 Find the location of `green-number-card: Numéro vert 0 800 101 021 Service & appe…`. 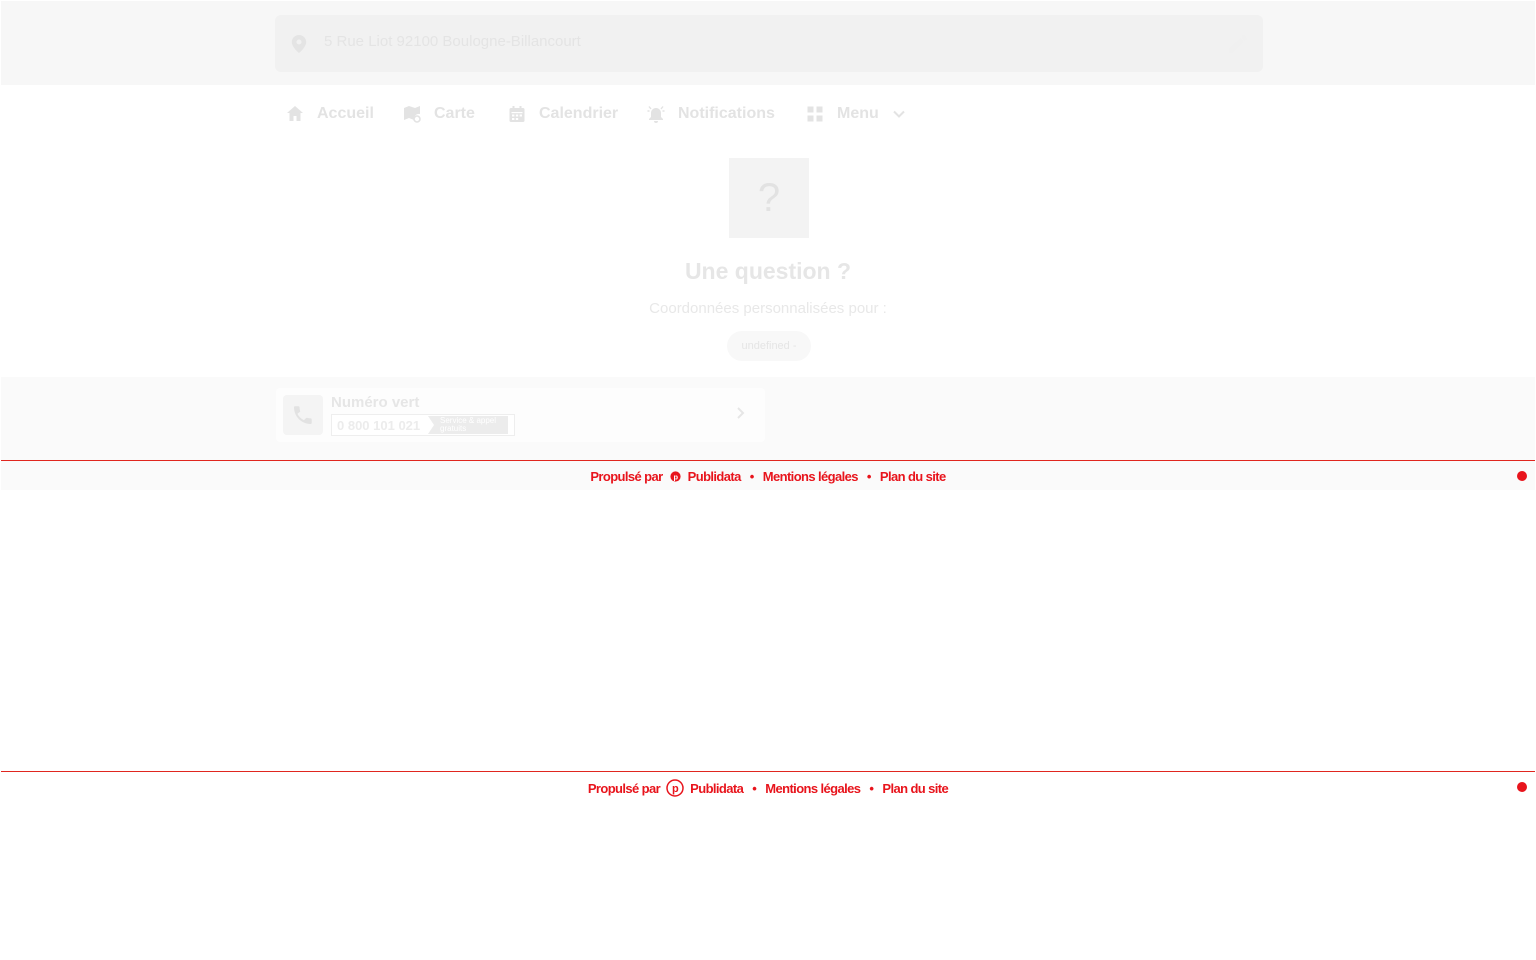

green-number-card: Numéro vert 0 800 101 021 Service & appe… is located at coordinates (520, 415).